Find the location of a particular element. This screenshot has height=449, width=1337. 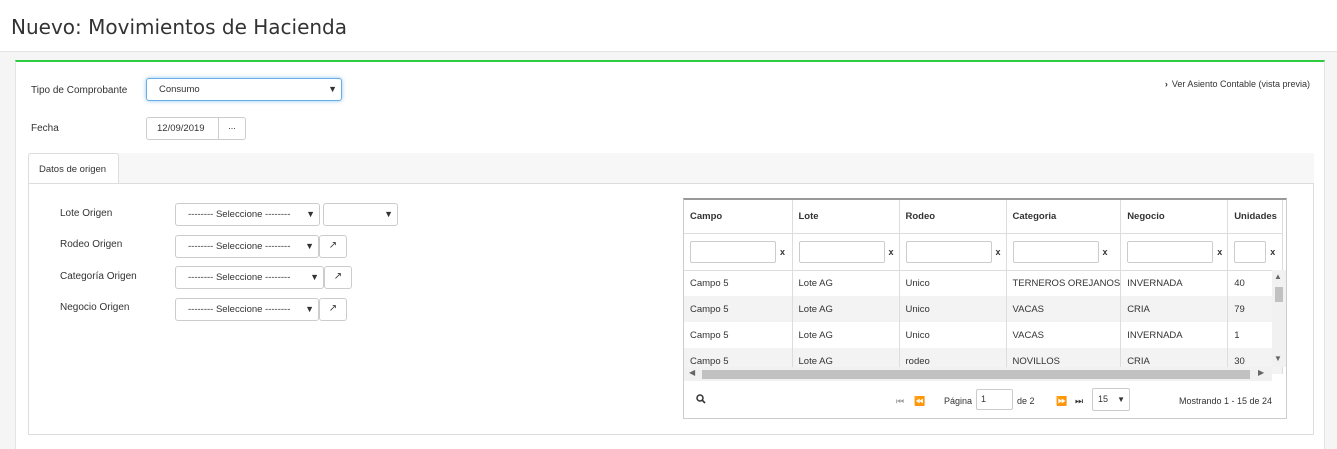

last-page-icon: ⏭ is located at coordinates (1079, 401).